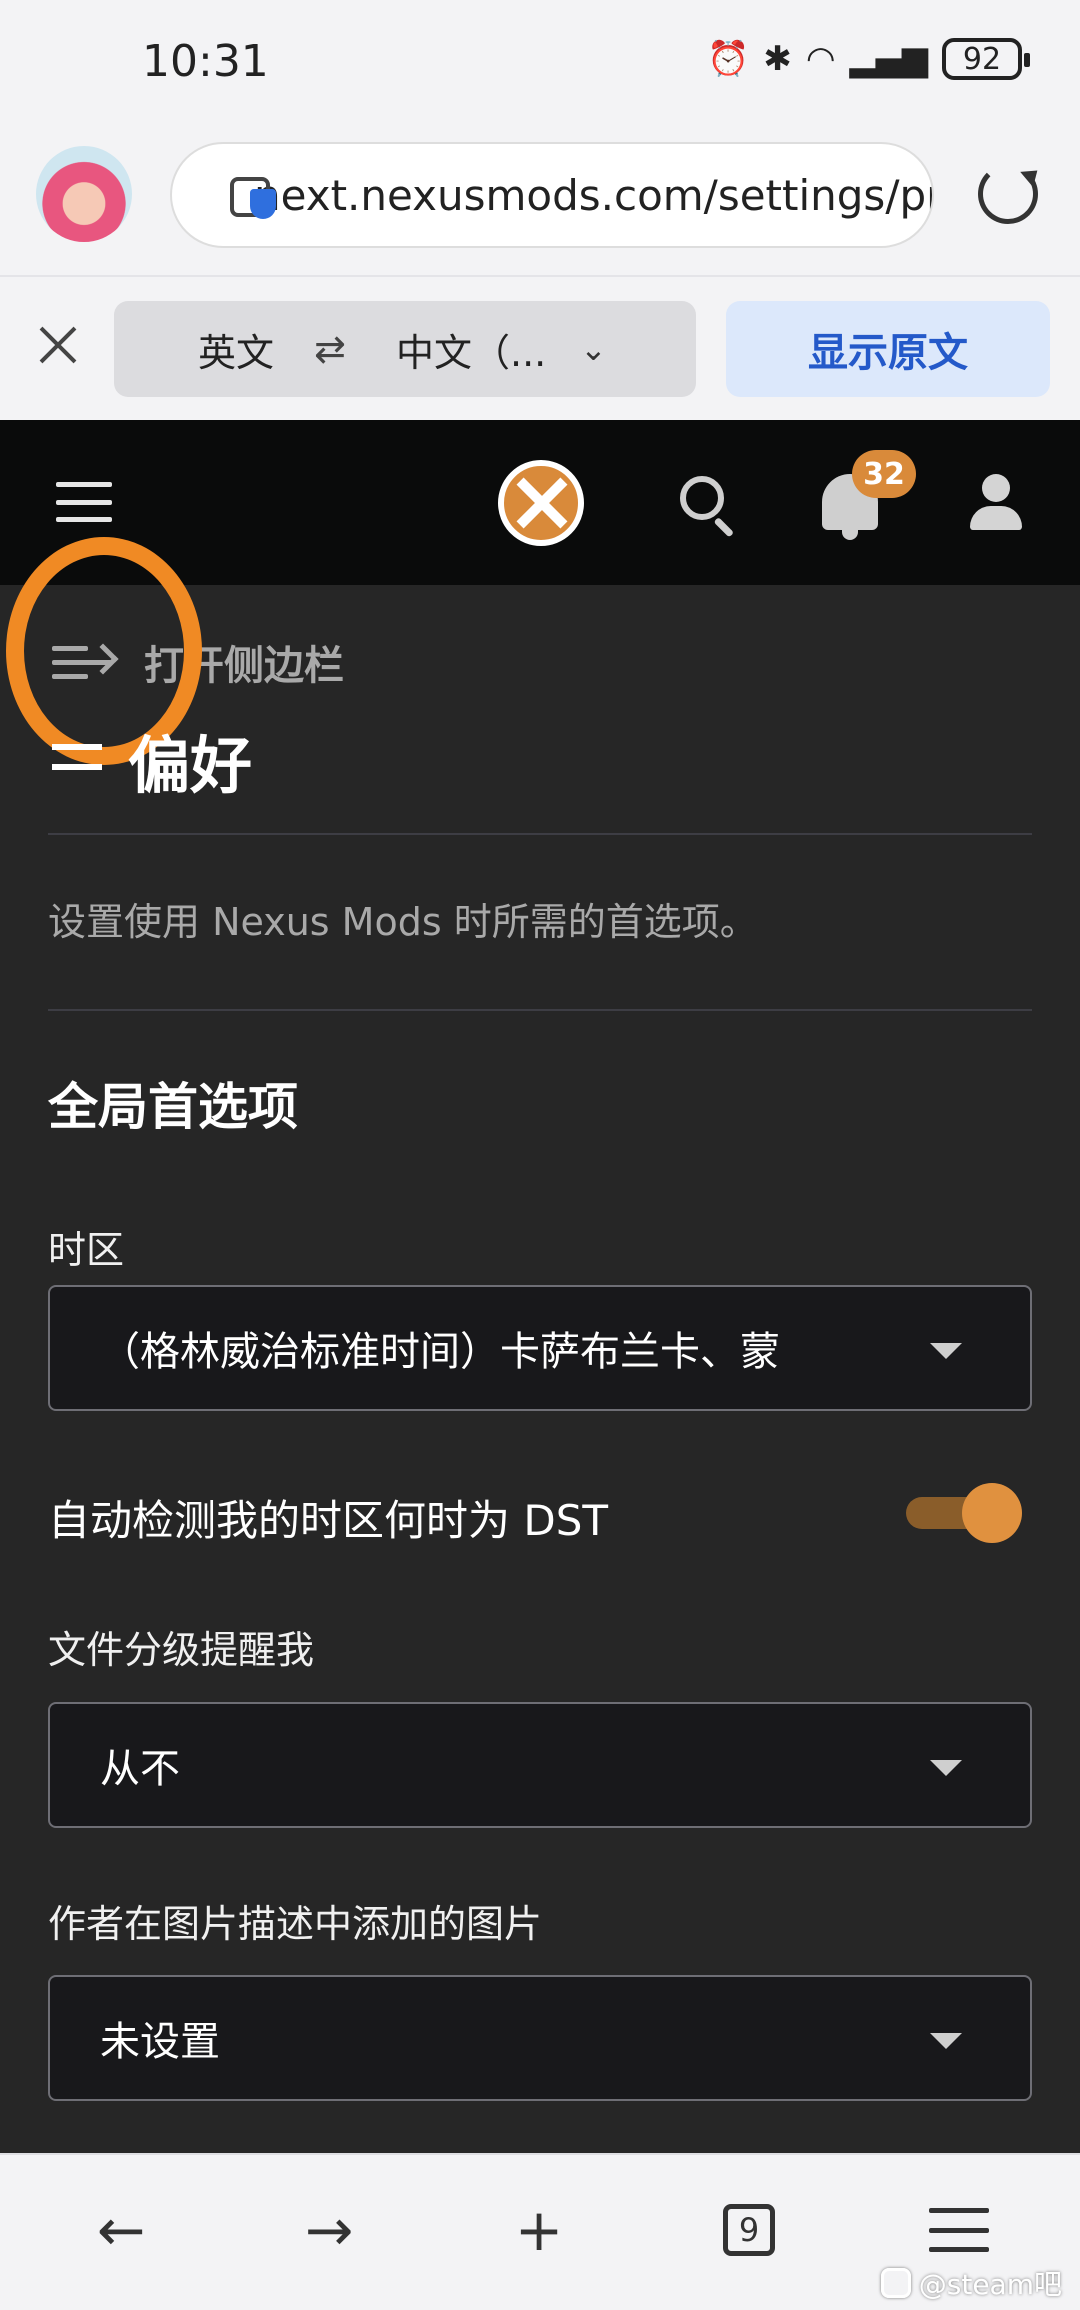 The height and width of the screenshot is (2310, 1080). Describe the element at coordinates (181, 1650) in the screenshot. I see `file-rating-label: 文件分级提醒我` at that location.